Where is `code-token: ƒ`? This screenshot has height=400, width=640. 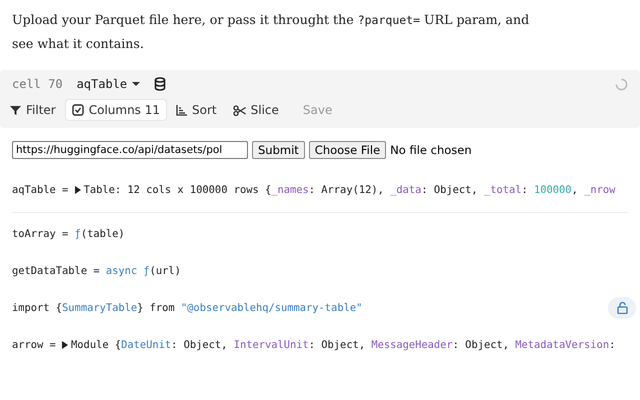
code-token: ƒ is located at coordinates (77, 234).